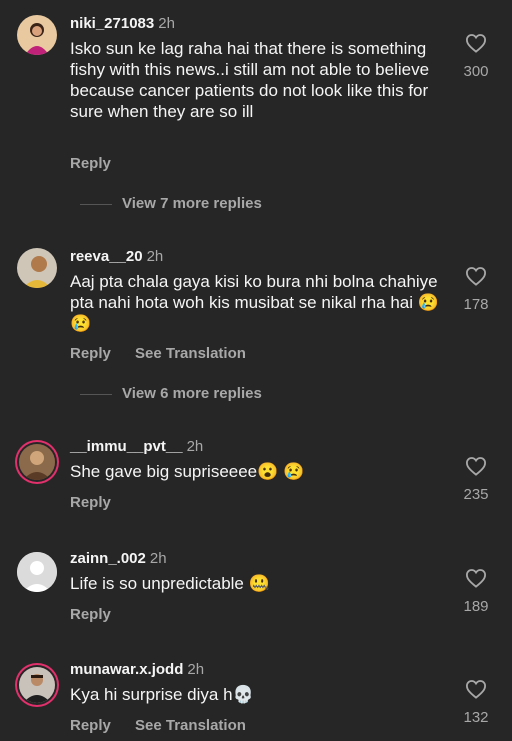 The image size is (512, 741). Describe the element at coordinates (187, 471) in the screenshot. I see `comment-text: She gave big supriseeee😮 😢` at that location.